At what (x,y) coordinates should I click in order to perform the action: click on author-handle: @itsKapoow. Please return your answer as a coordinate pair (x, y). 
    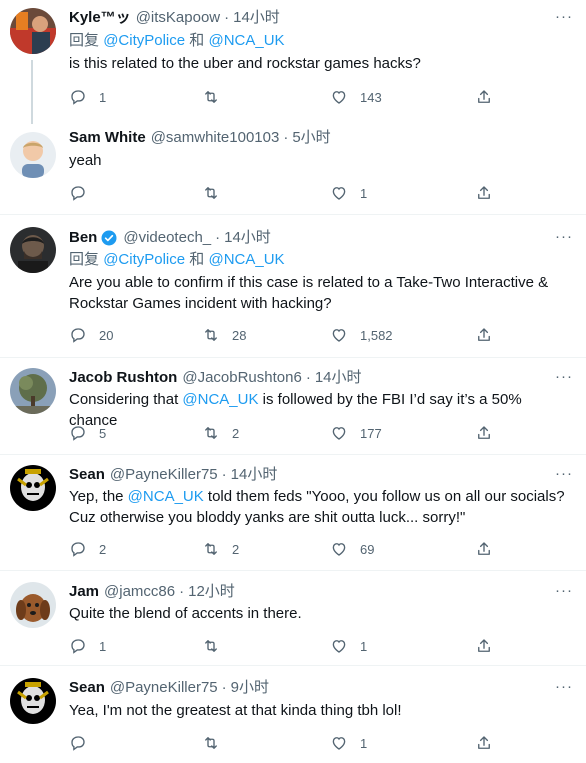
    Looking at the image, I should click on (178, 18).